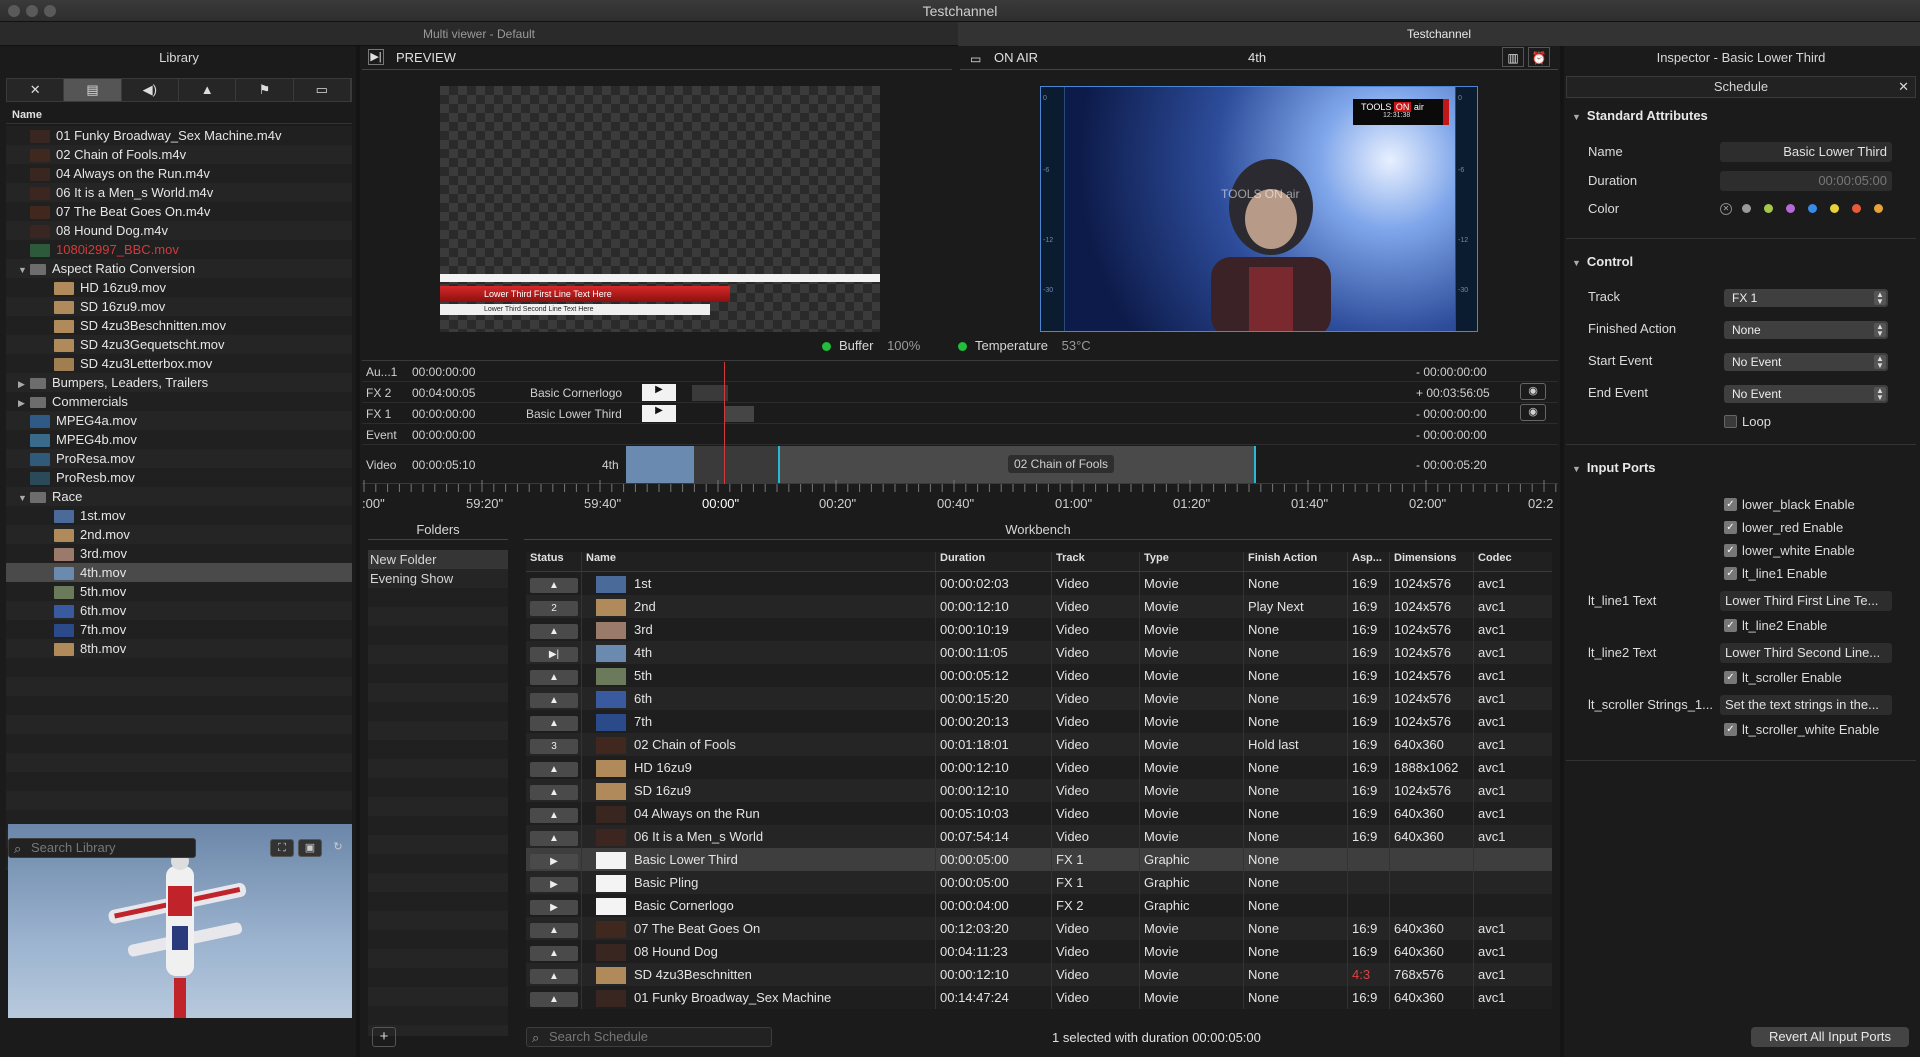 This screenshot has height=1057, width=1920. What do you see at coordinates (1806, 181) in the screenshot?
I see `duration-field: 00:00:05:00` at bounding box center [1806, 181].